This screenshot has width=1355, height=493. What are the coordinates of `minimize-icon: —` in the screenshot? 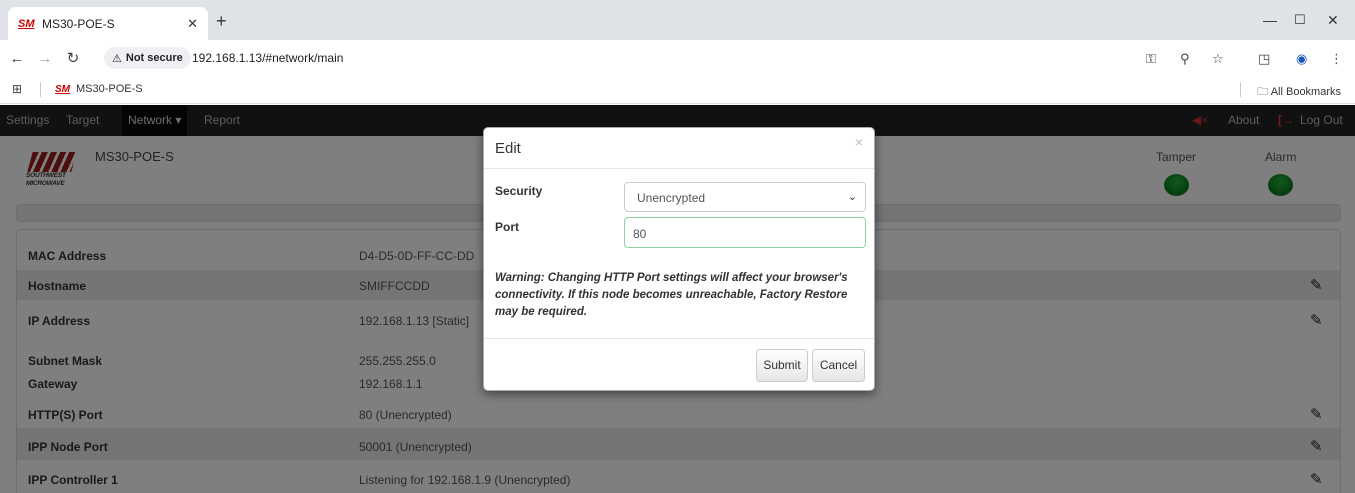 It's located at (1270, 20).